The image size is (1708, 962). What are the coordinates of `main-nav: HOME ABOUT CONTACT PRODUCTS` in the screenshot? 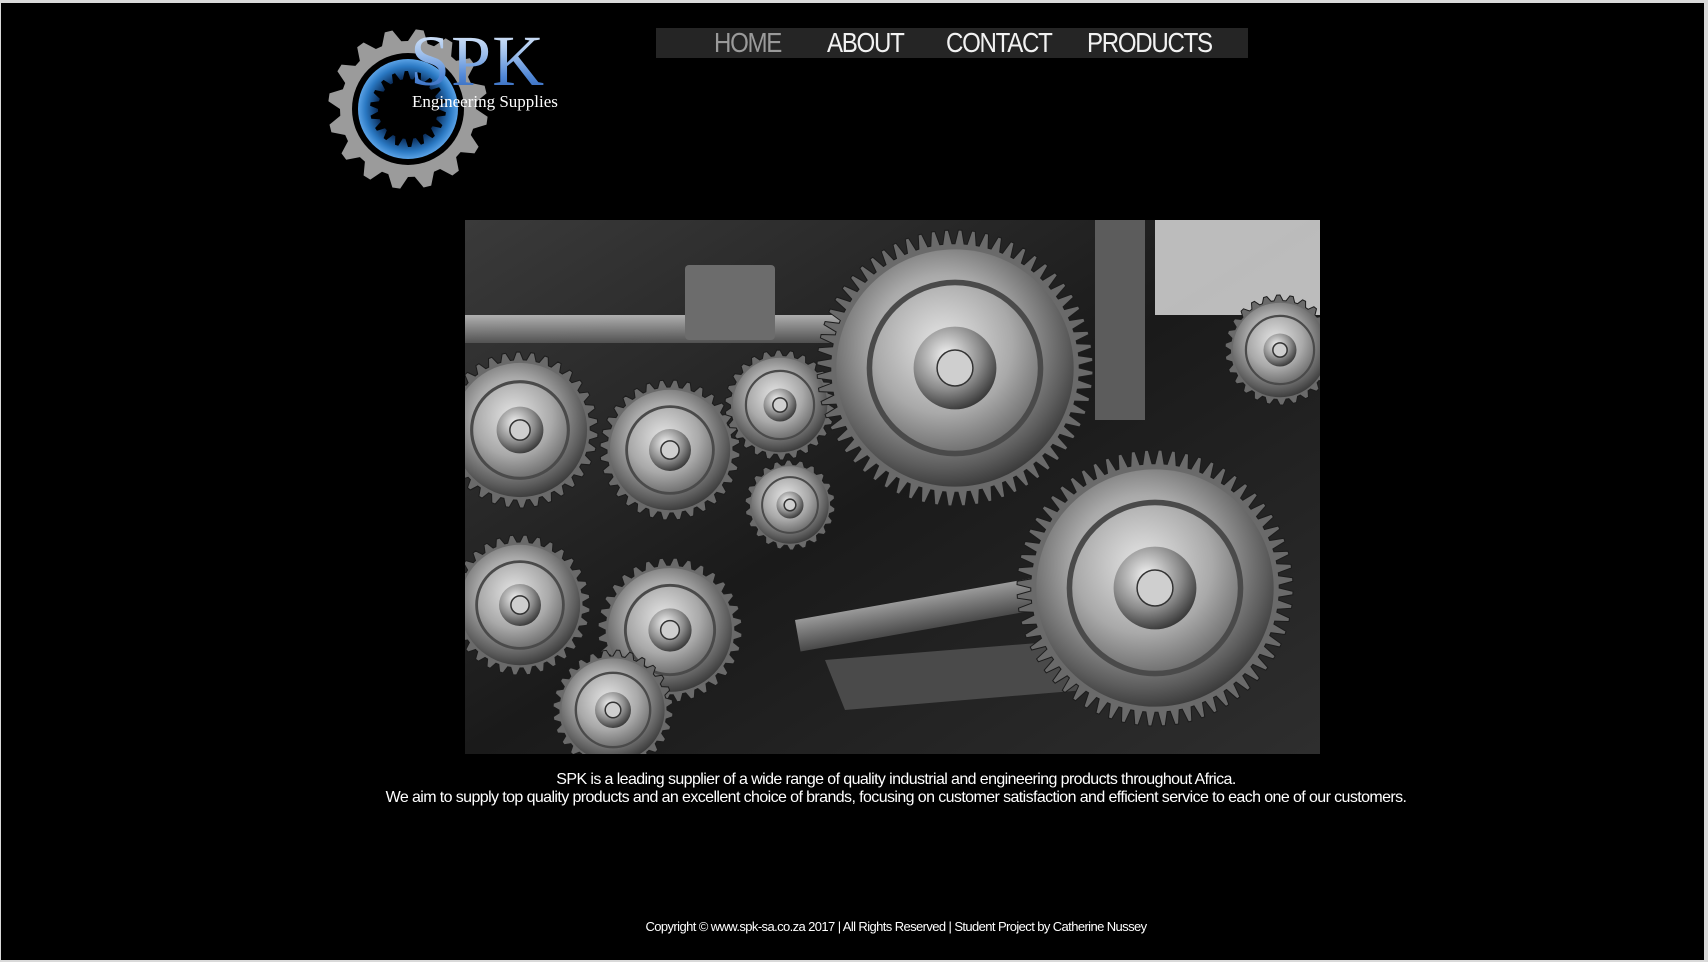 It's located at (952, 43).